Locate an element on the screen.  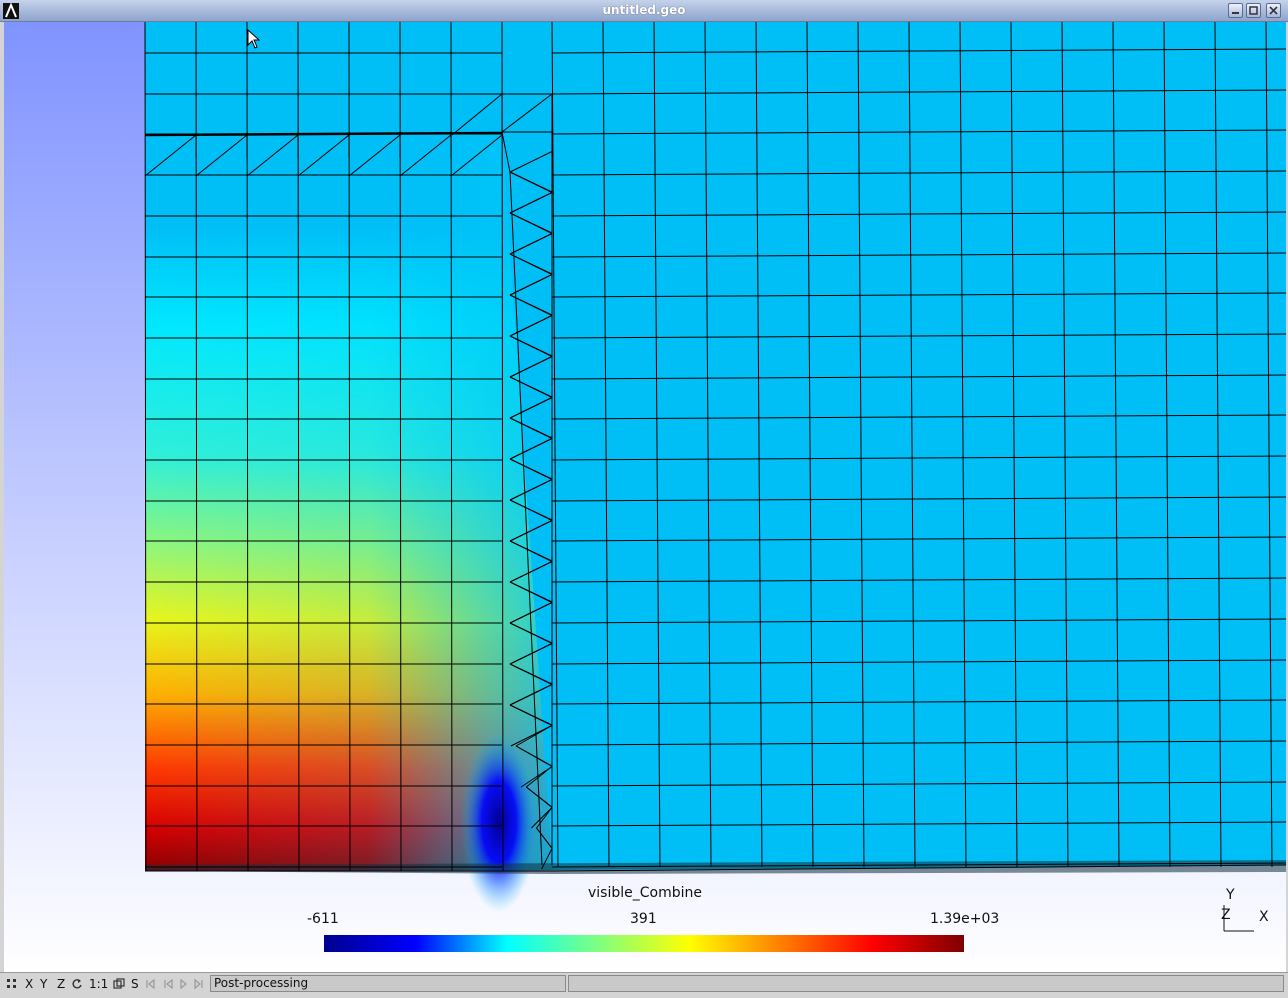
view-z-button: Z is located at coordinates (61, 984).